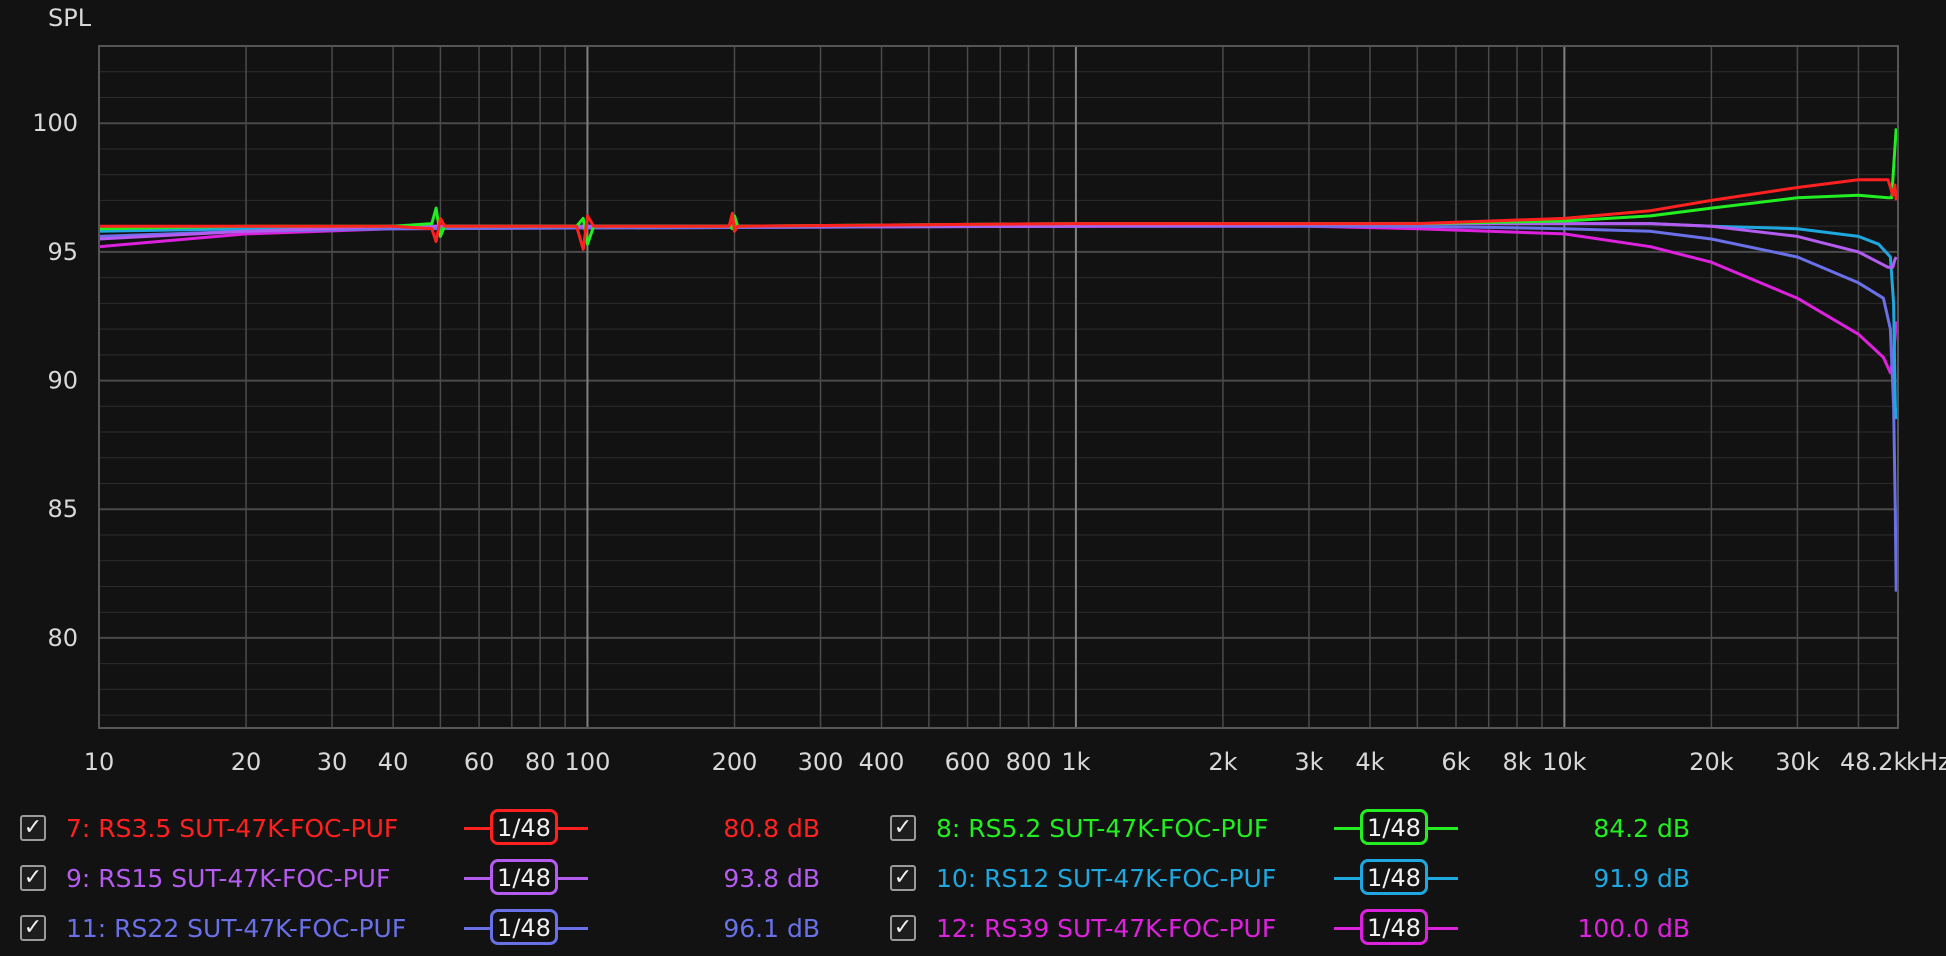 Image resolution: width=1946 pixels, height=956 pixels. What do you see at coordinates (1633, 928) in the screenshot?
I see `series-value: 100.0 dB` at bounding box center [1633, 928].